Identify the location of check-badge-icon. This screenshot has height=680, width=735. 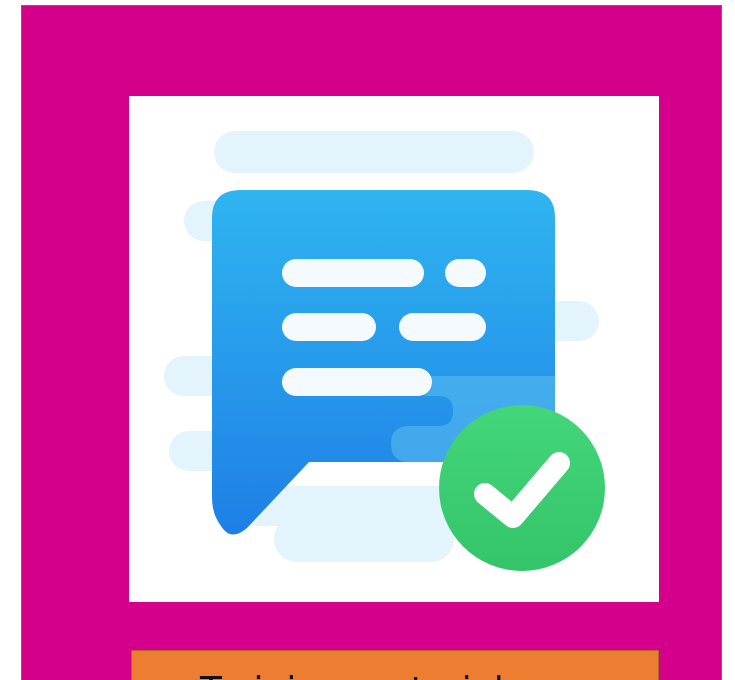
(522, 488).